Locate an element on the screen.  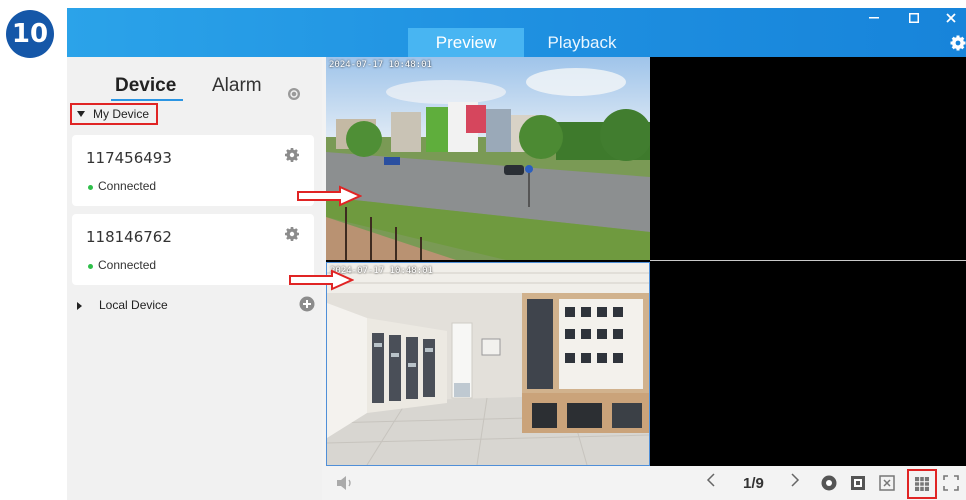
street-camera-image is located at coordinates (488, 158).